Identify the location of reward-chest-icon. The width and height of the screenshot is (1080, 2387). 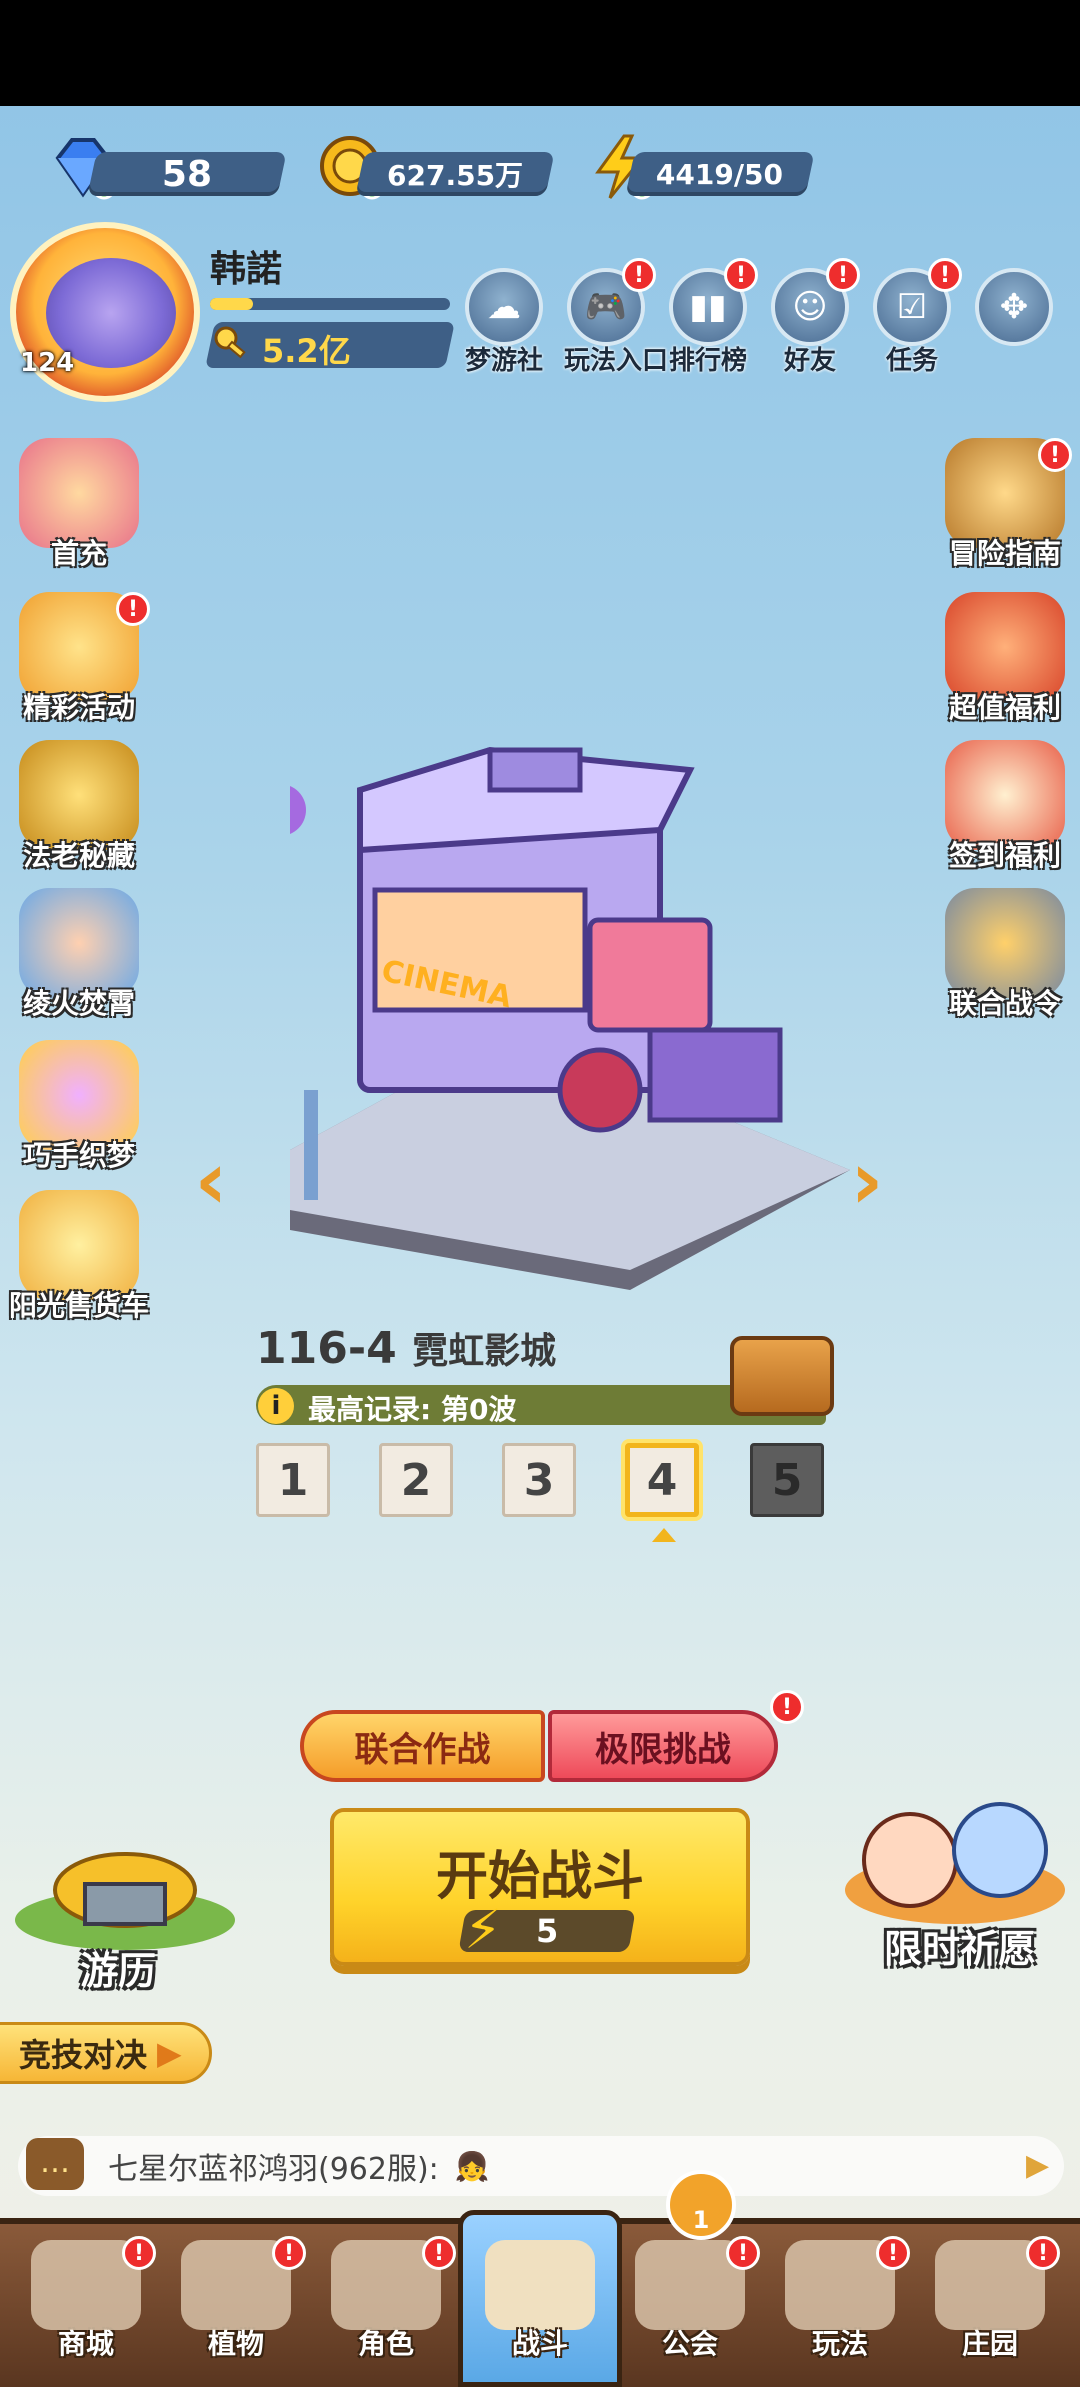
(782, 1376).